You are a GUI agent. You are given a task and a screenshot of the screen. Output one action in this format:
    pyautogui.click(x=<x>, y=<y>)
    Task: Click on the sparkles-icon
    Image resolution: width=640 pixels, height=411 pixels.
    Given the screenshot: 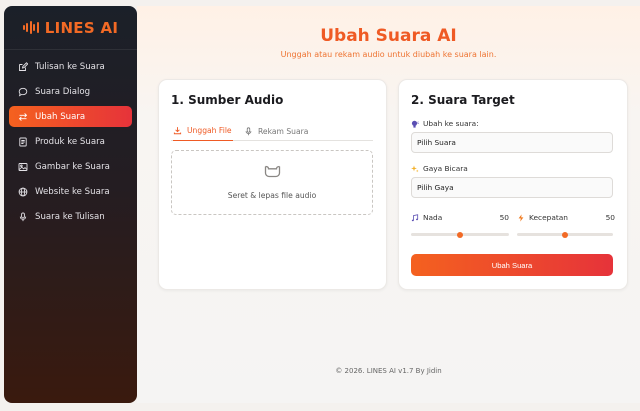 What is the action you would take?
    pyautogui.click(x=415, y=169)
    